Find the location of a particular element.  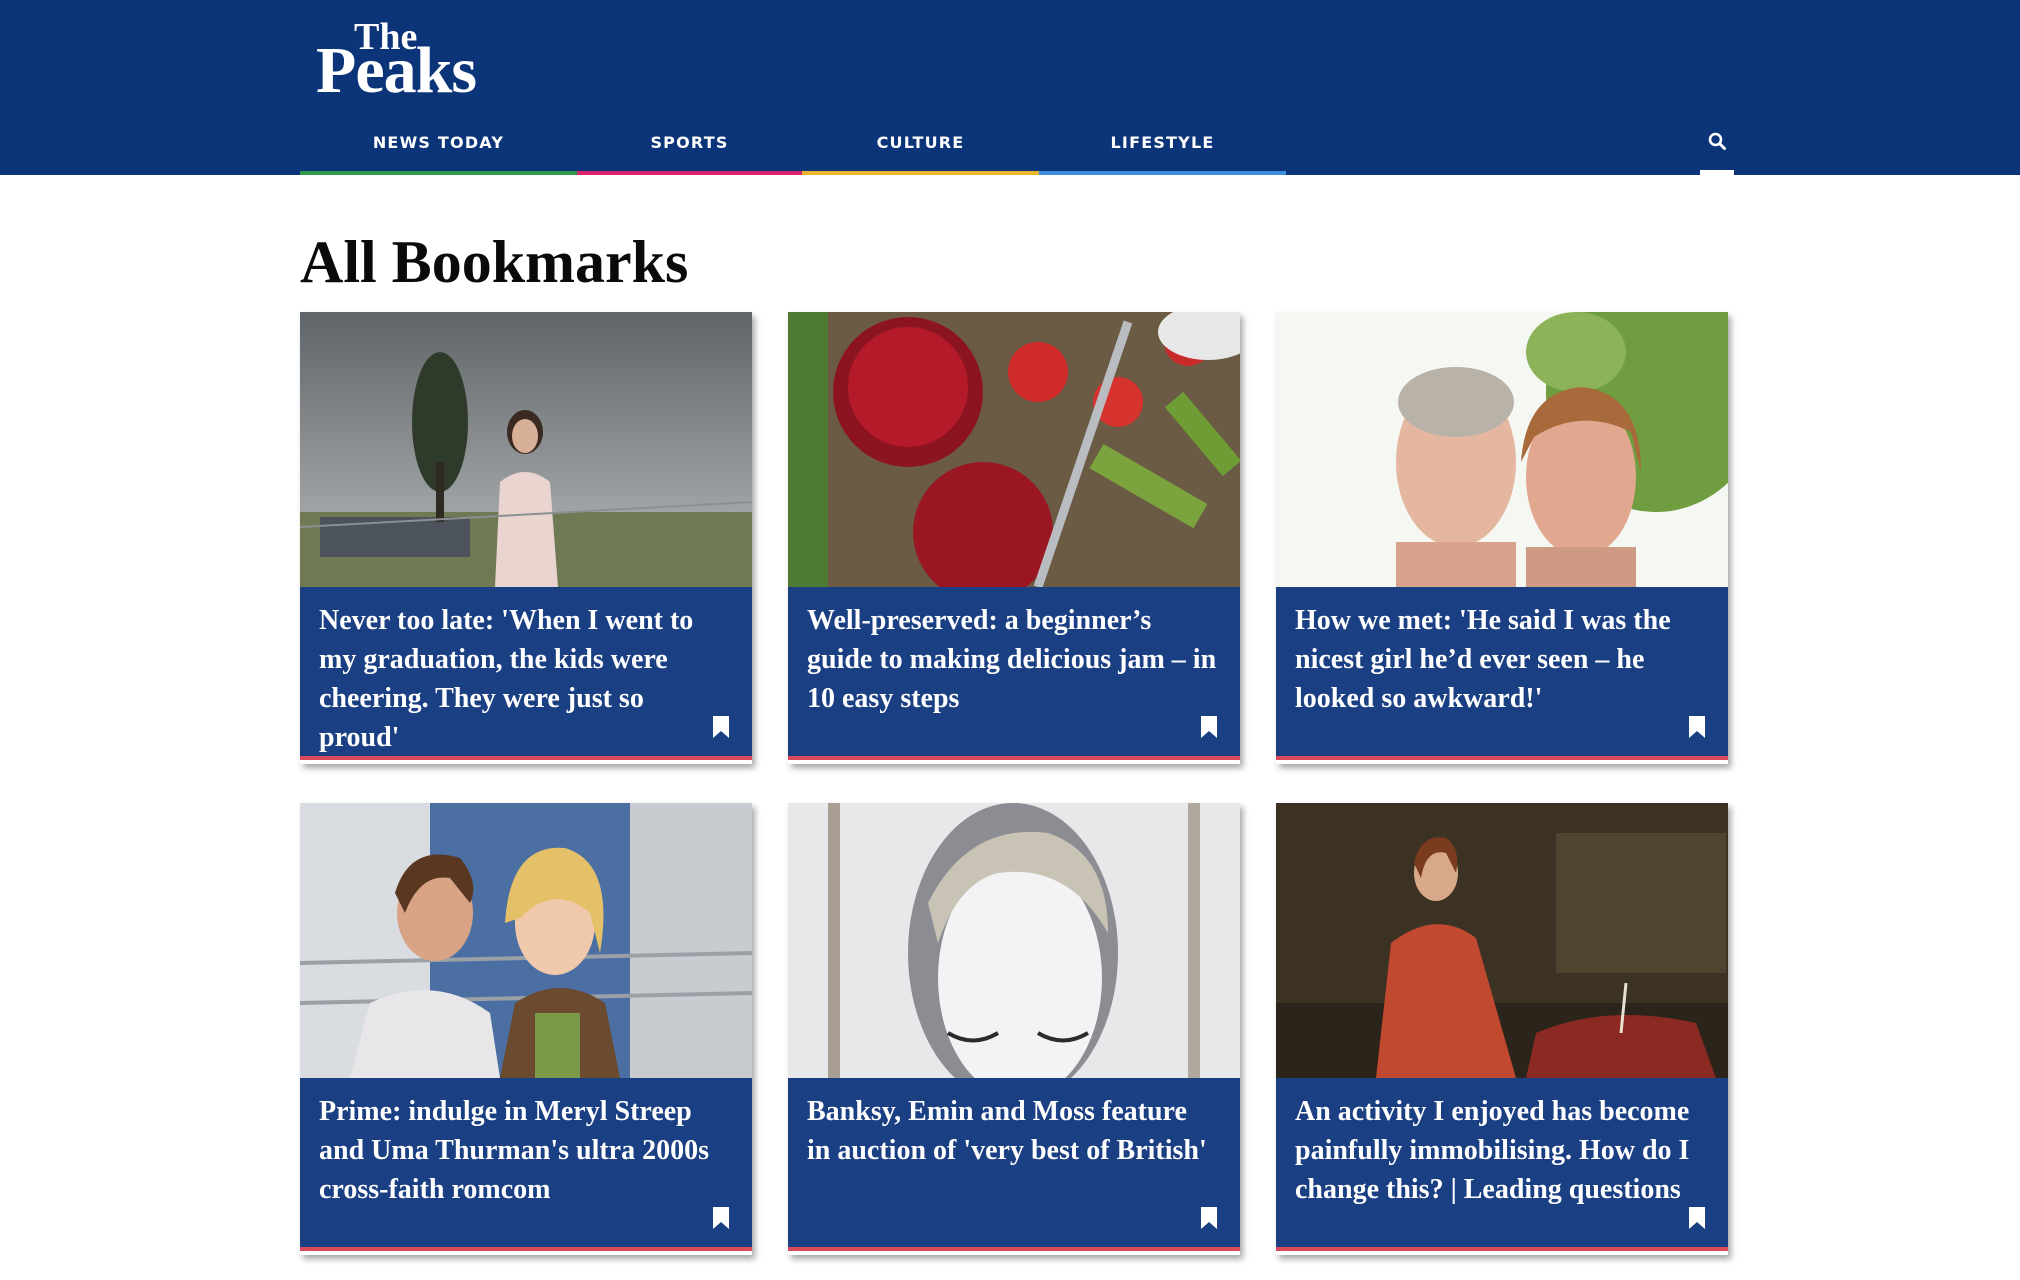

nav-culture-label: CULTURE is located at coordinates (920, 142).